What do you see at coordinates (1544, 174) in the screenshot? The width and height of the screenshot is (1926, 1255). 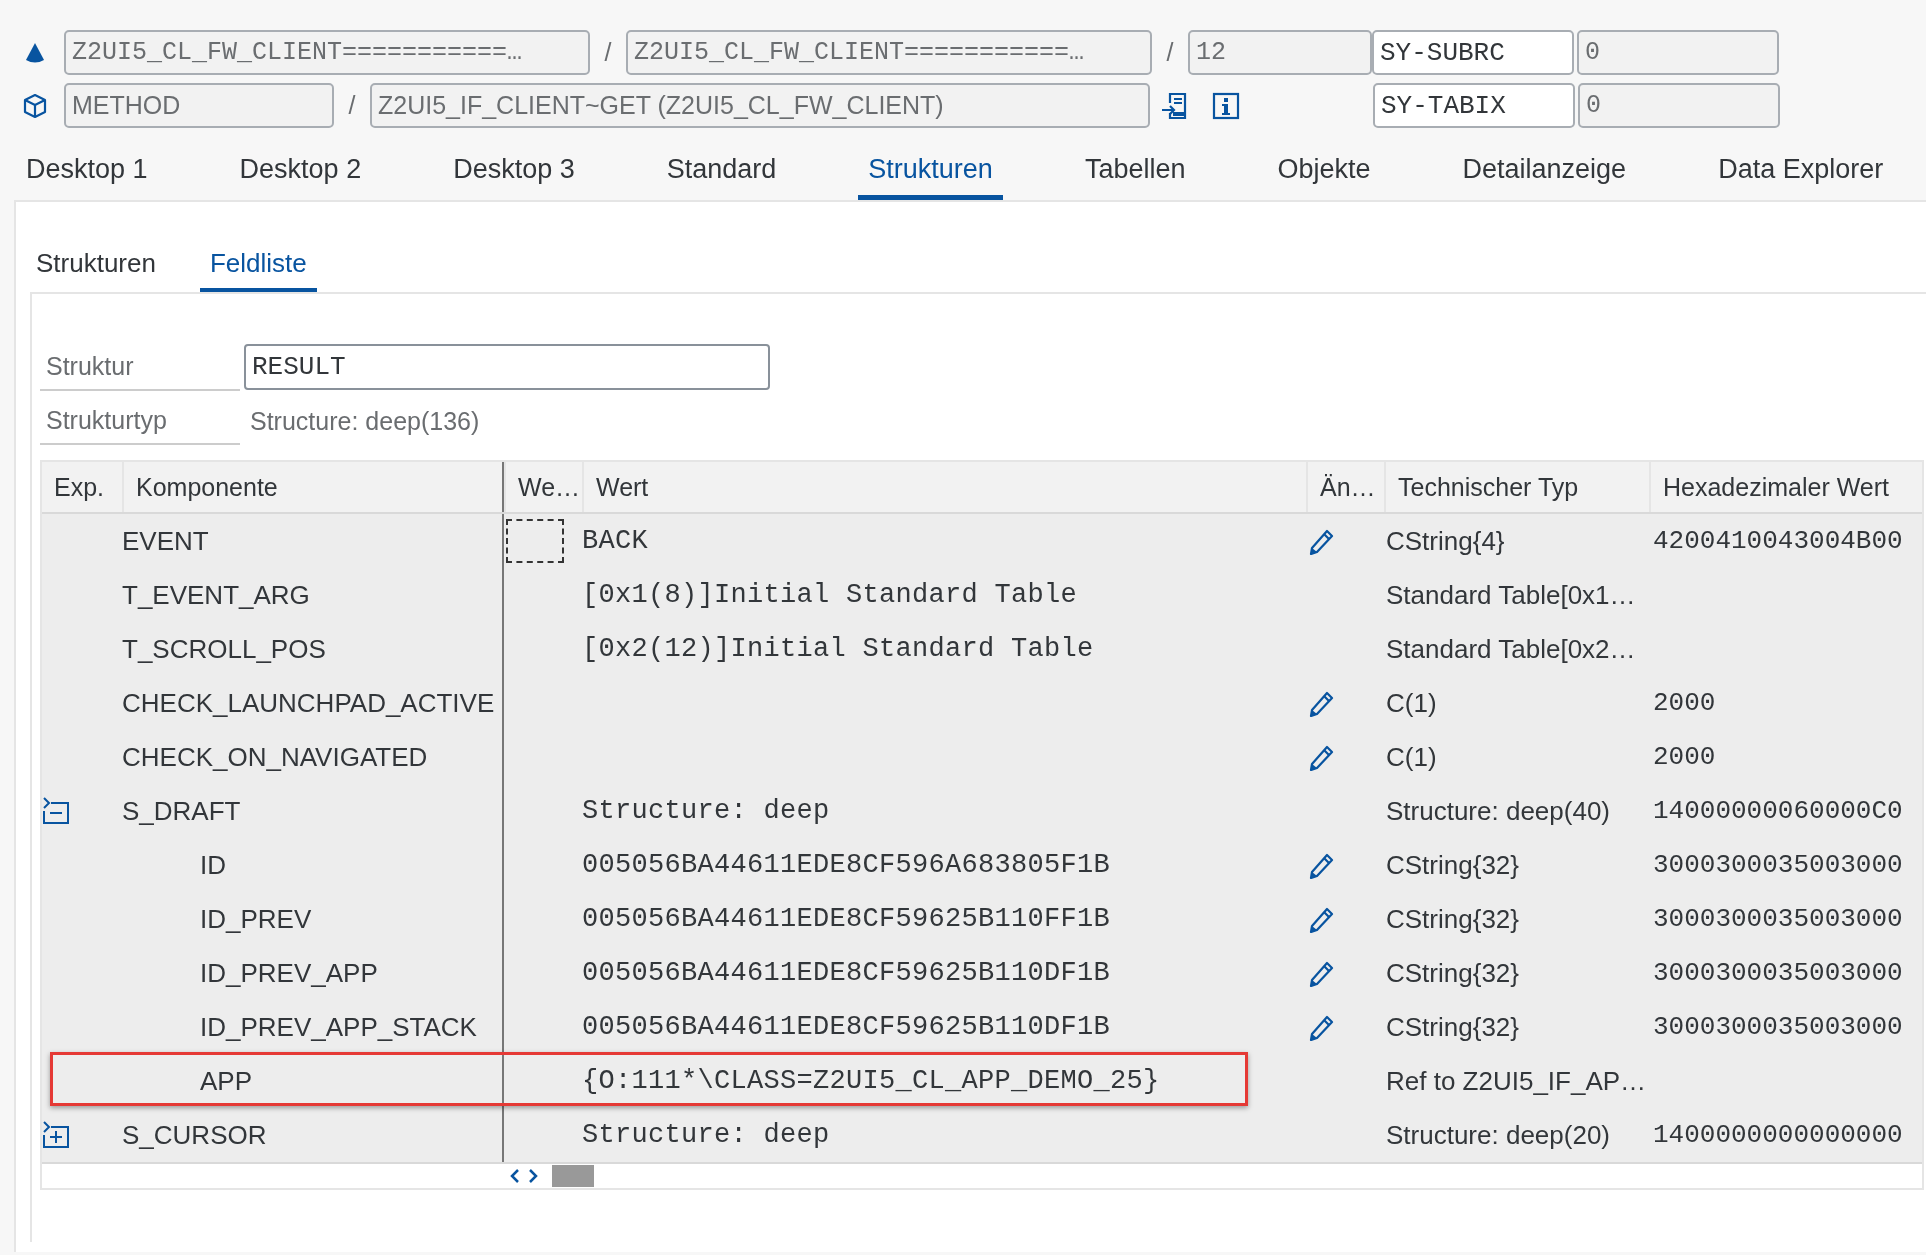 I see `tab: Detailanzeige` at bounding box center [1544, 174].